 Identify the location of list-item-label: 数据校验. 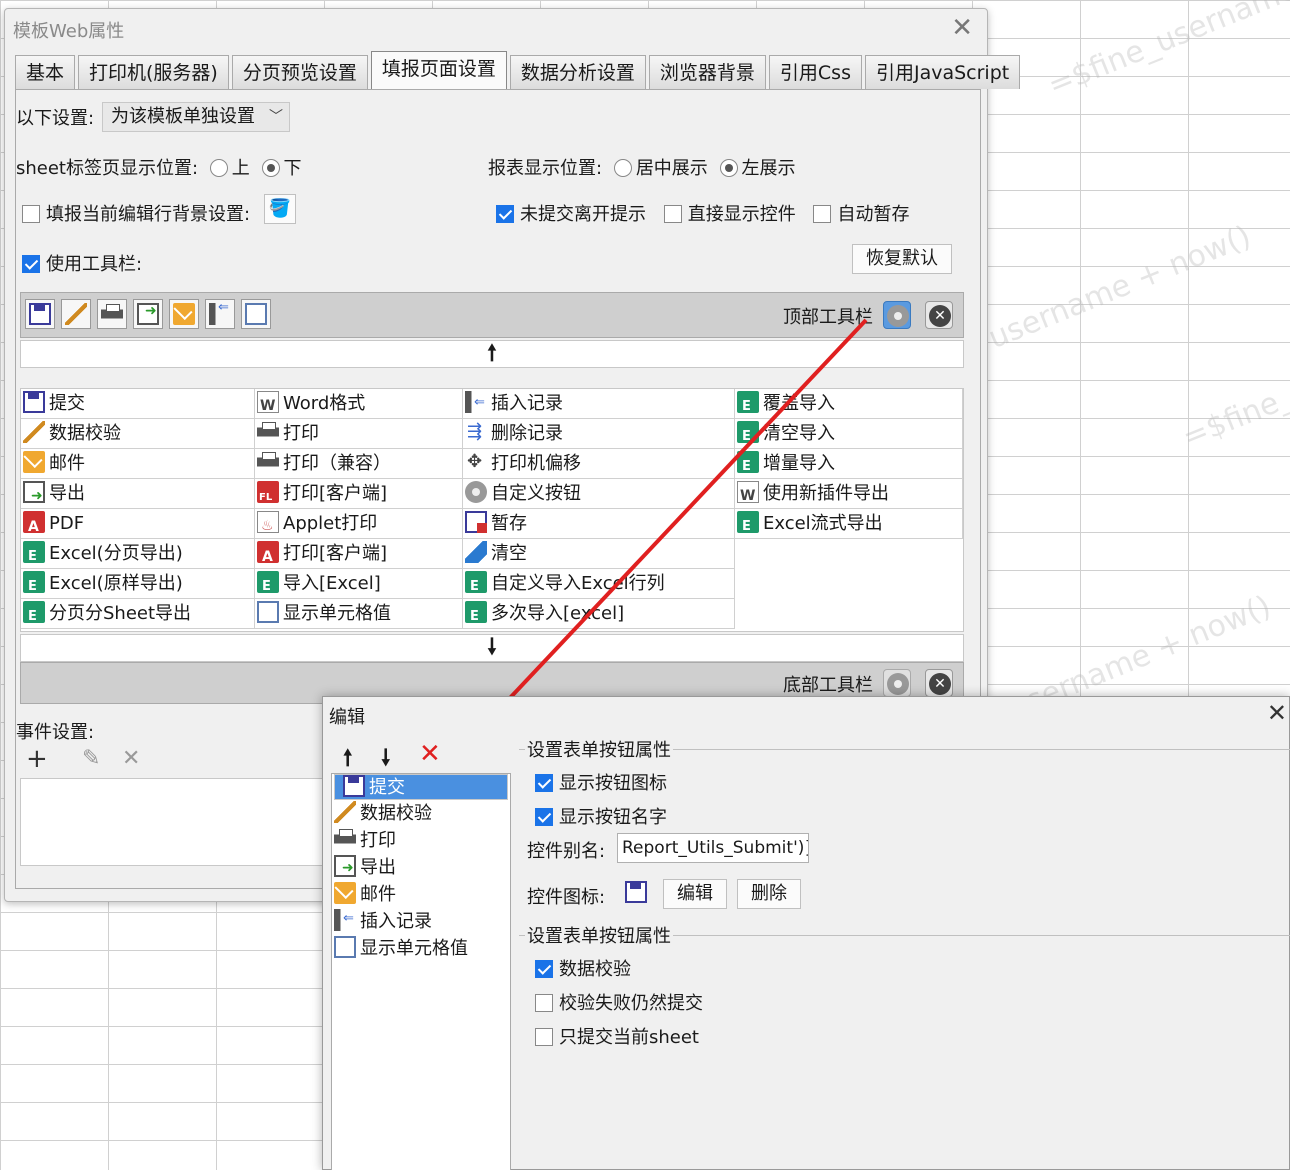
(396, 813).